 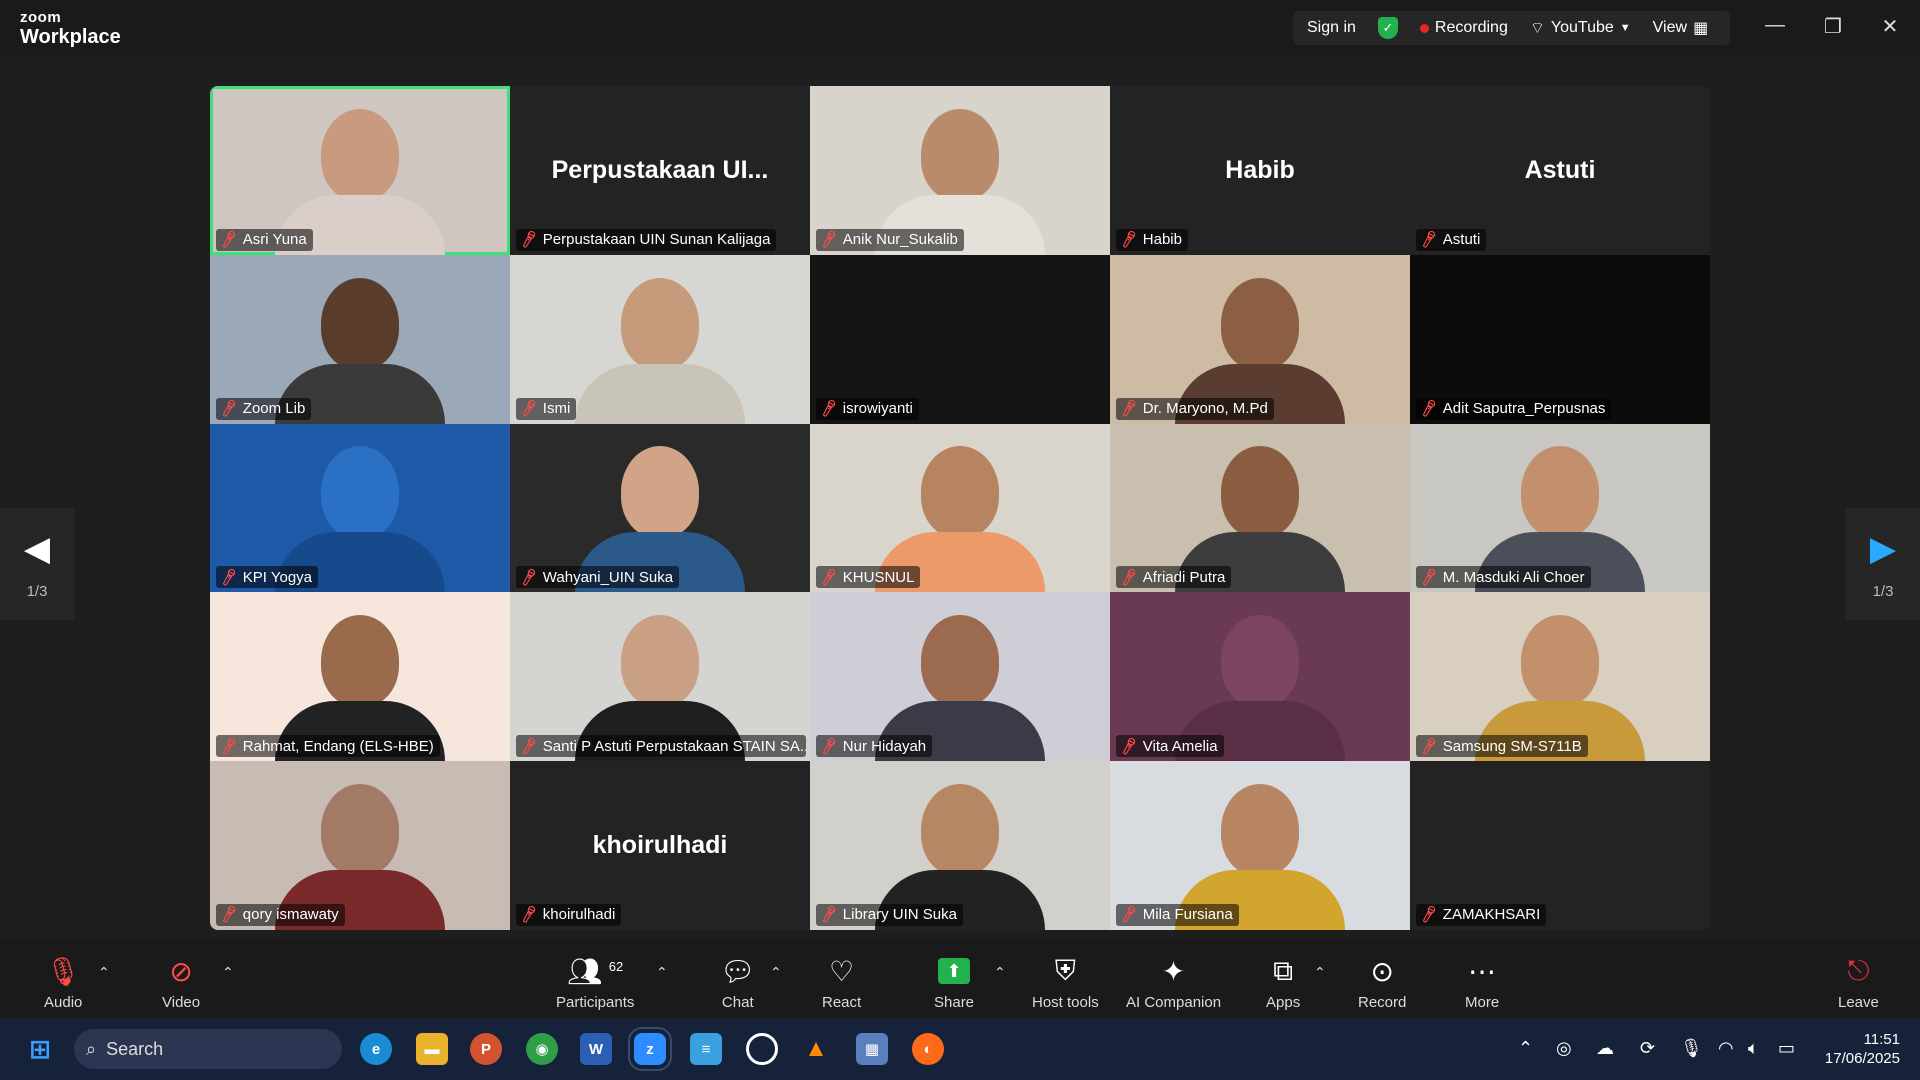 I want to click on participant-tile: 🎤︎ Mila Fursiana, so click(x=1260, y=845).